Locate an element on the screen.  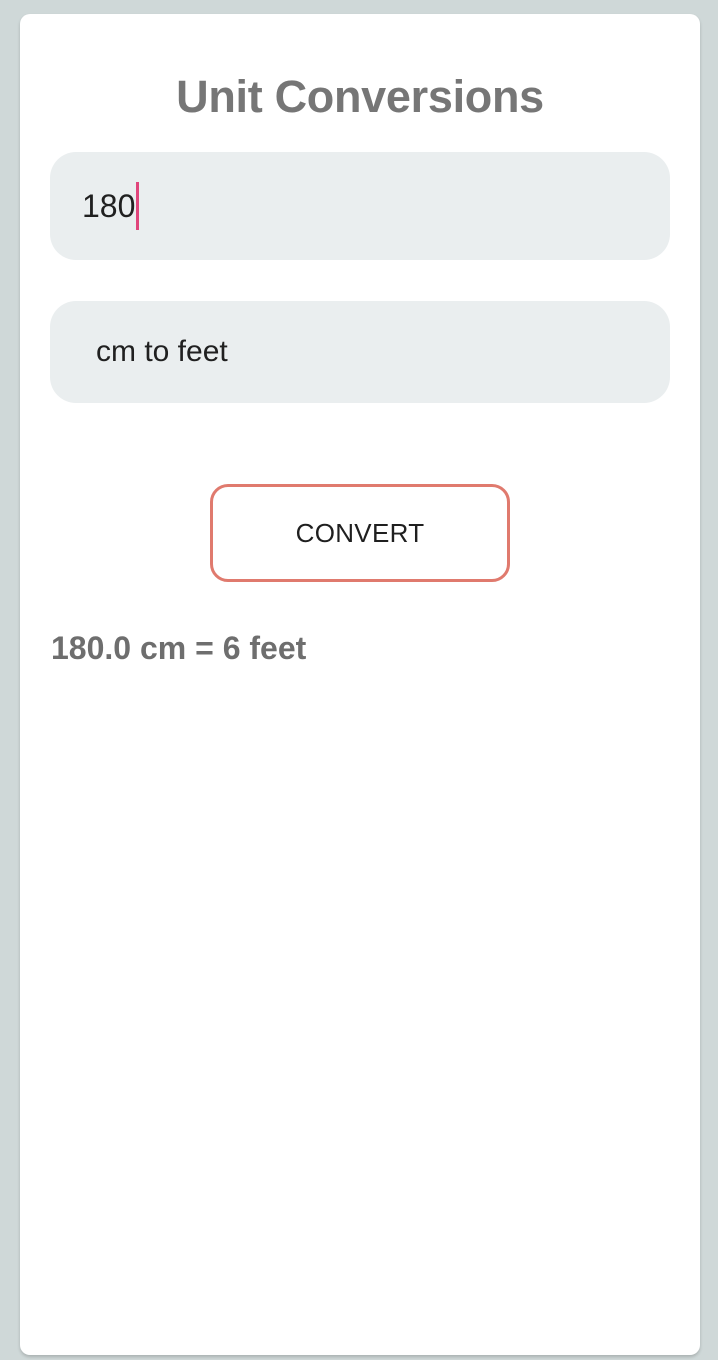
conversion-type-selected: cm to feet is located at coordinates (162, 351).